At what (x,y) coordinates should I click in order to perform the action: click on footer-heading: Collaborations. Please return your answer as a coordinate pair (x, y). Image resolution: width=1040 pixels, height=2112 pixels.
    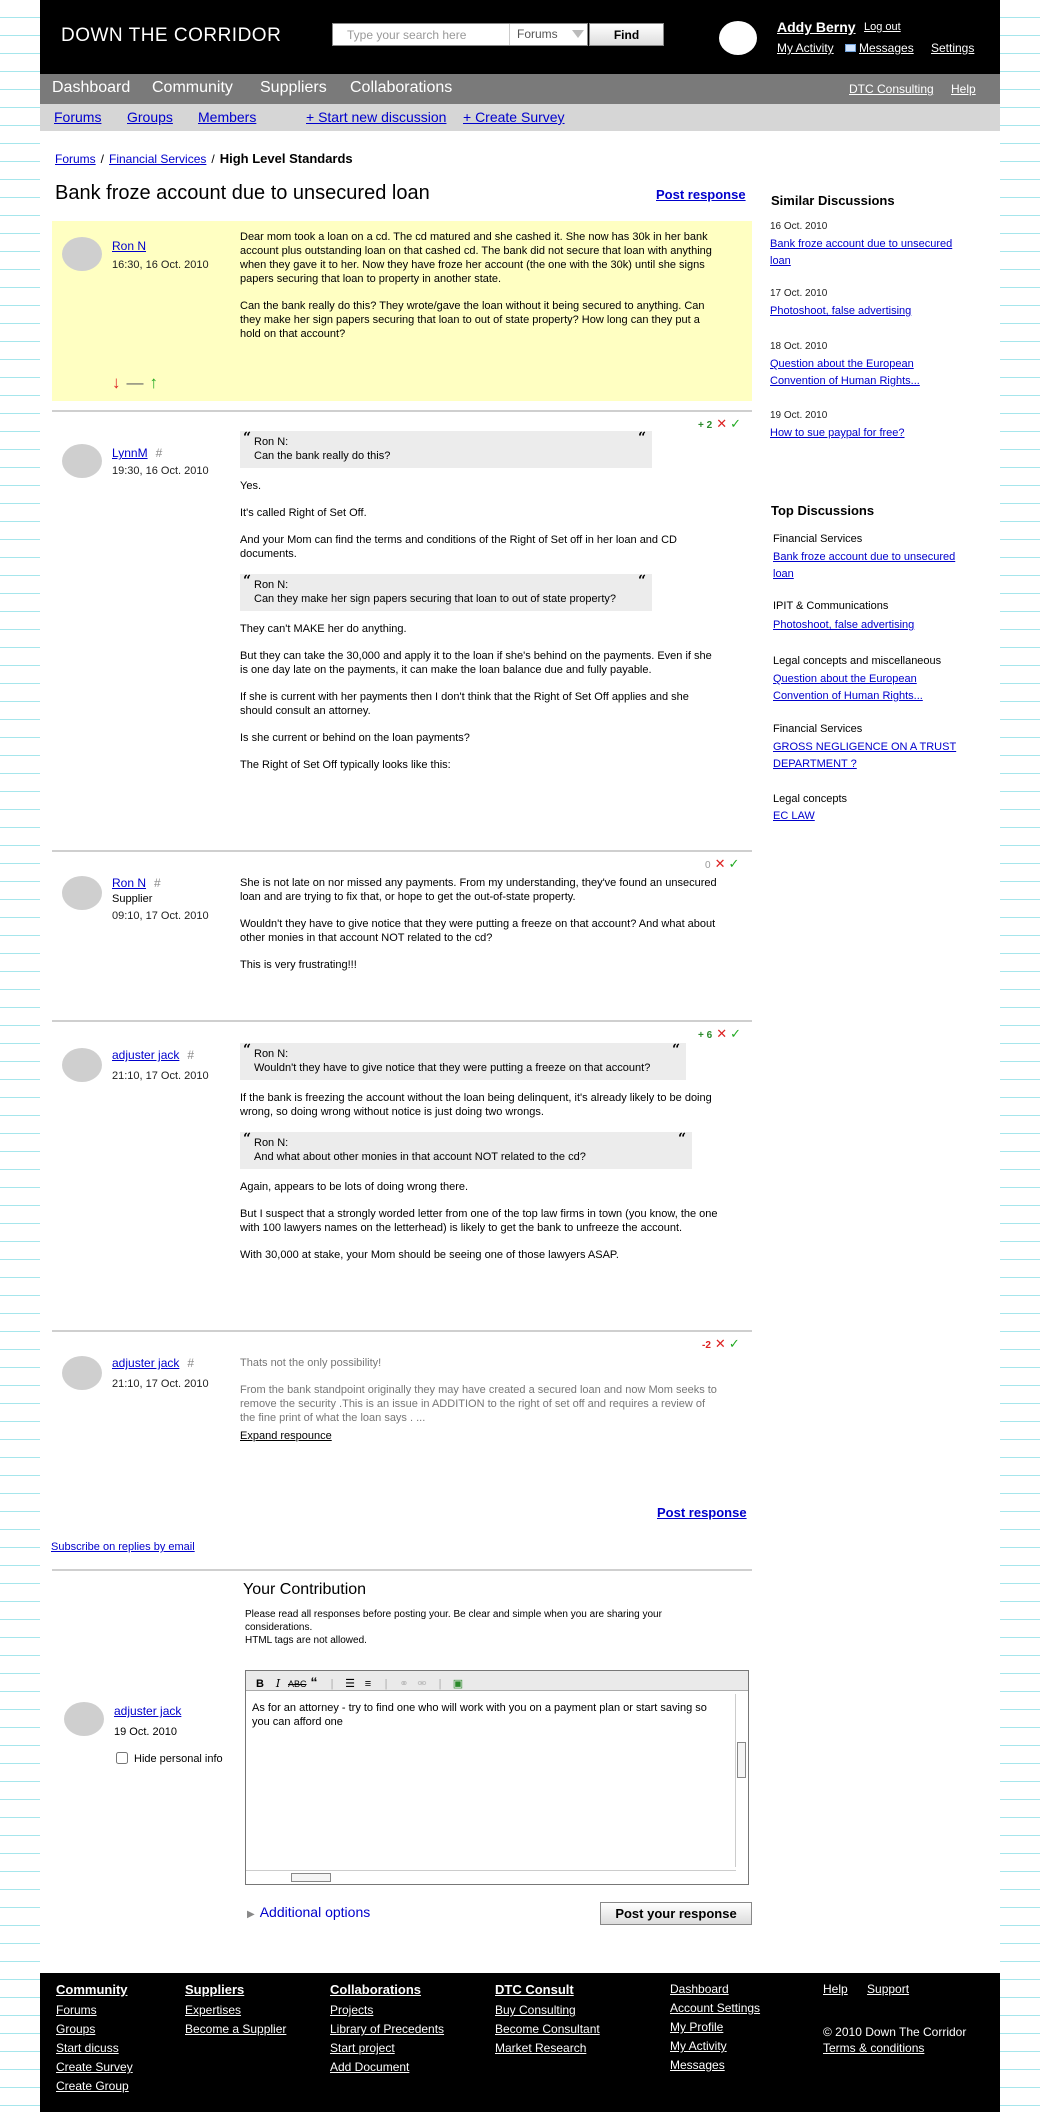
    Looking at the image, I should click on (387, 1989).